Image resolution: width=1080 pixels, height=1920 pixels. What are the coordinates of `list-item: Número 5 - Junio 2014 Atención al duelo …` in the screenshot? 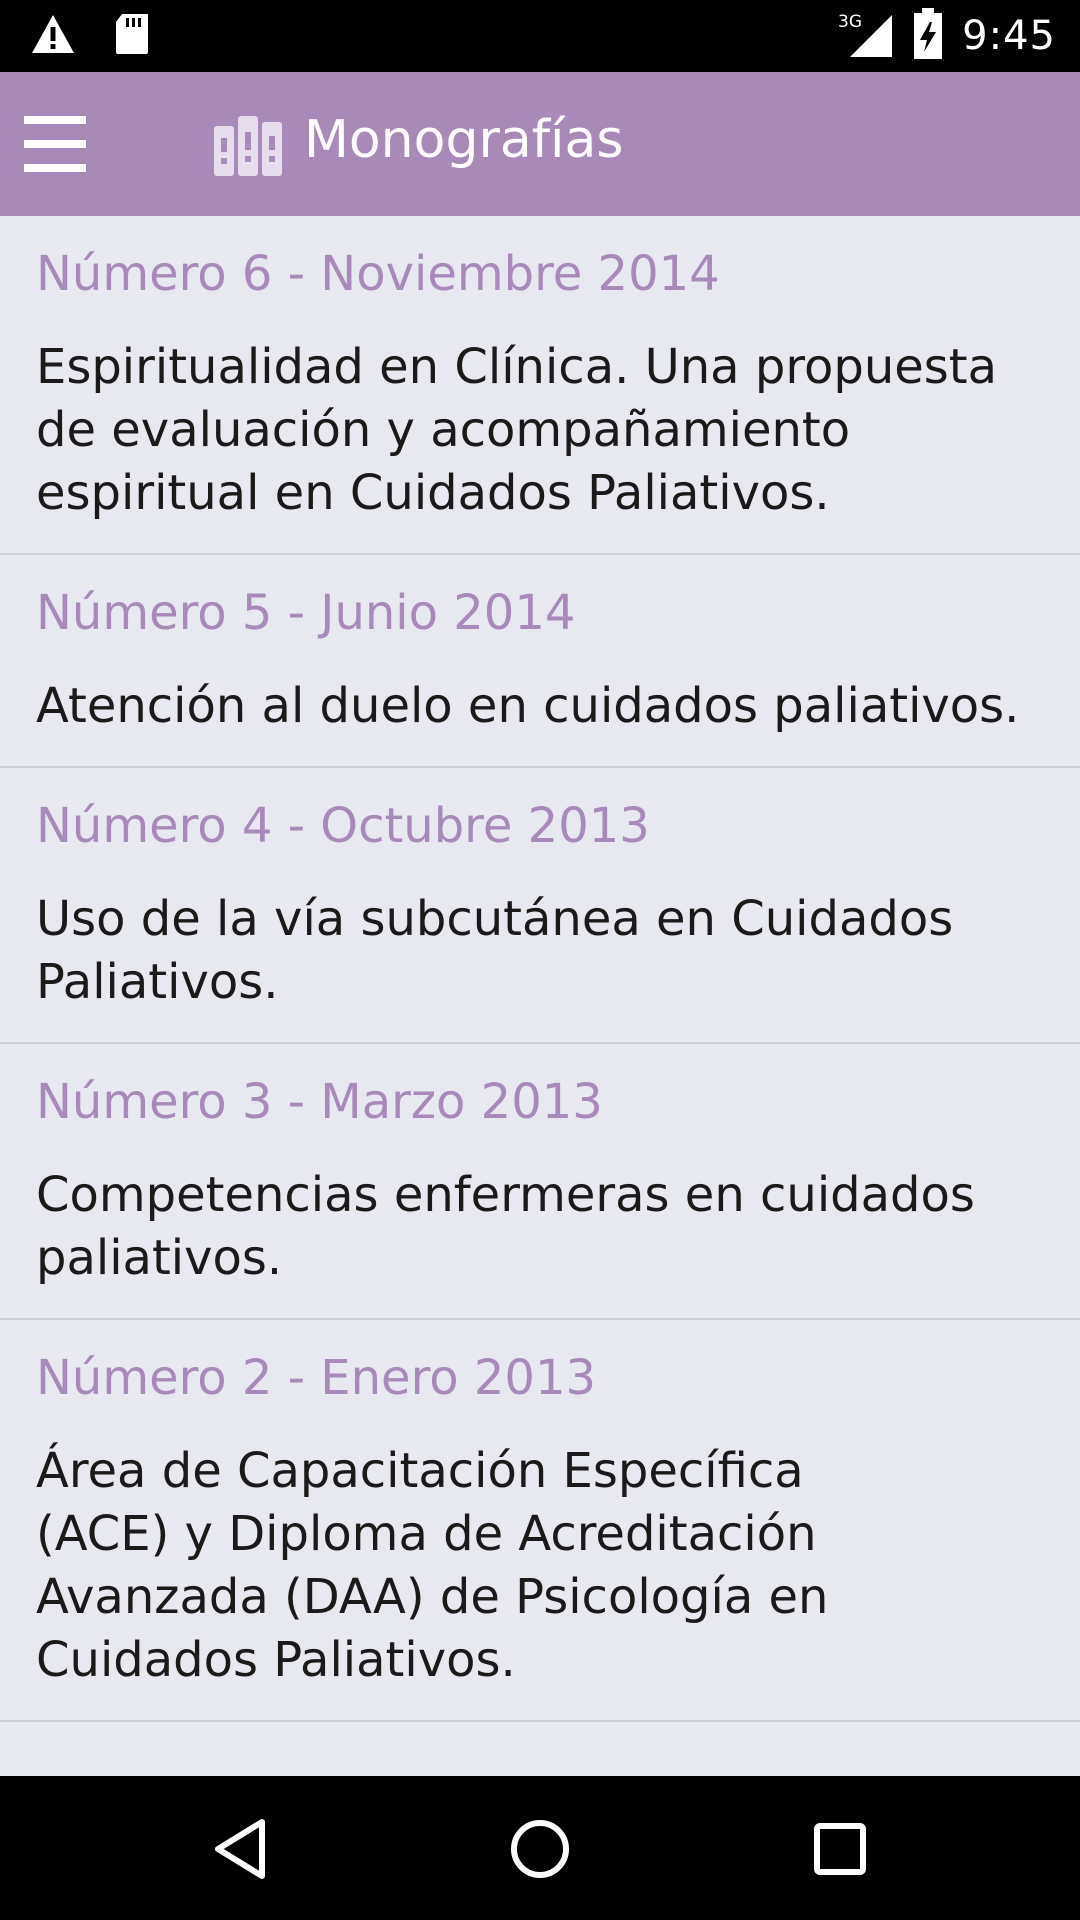 It's located at (540, 661).